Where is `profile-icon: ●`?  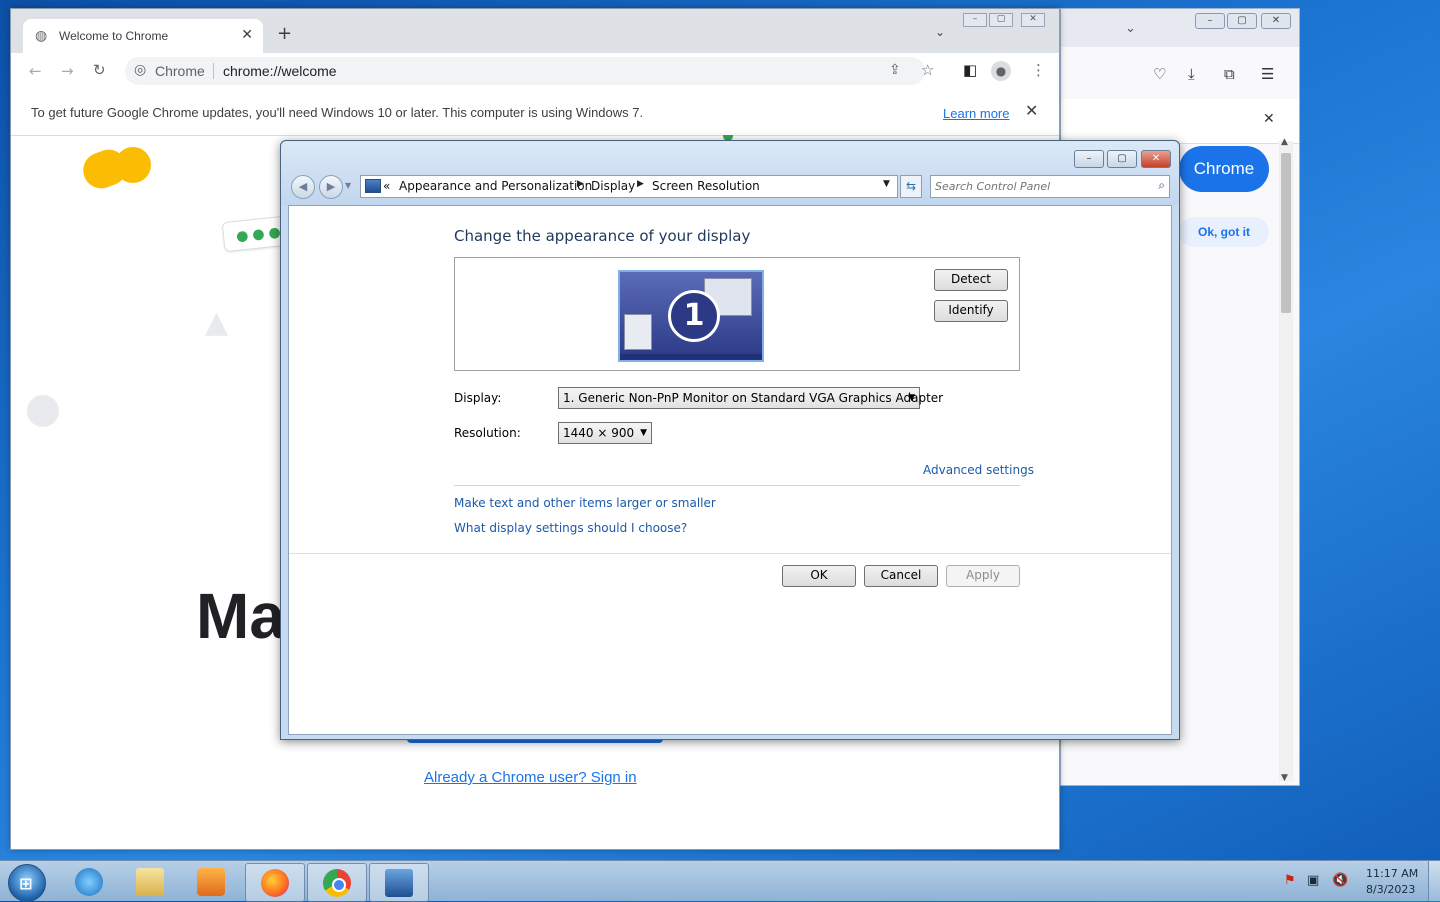 profile-icon: ● is located at coordinates (1001, 71).